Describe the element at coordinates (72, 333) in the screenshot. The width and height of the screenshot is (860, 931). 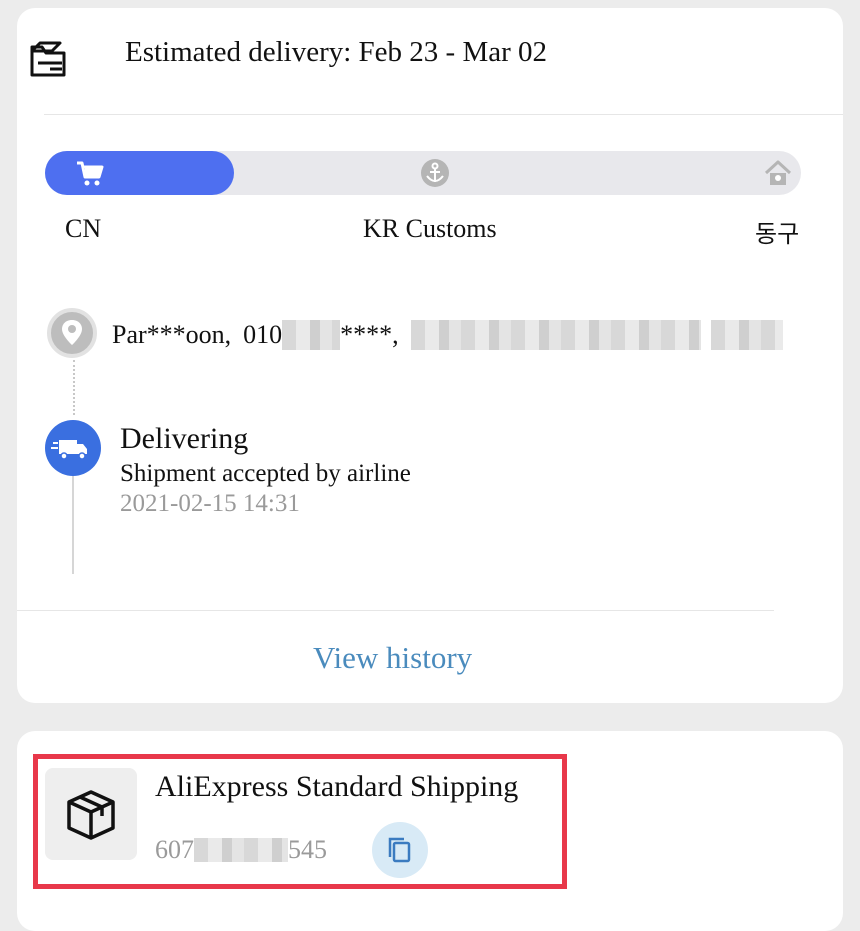
I see `location-pin-icon` at that location.